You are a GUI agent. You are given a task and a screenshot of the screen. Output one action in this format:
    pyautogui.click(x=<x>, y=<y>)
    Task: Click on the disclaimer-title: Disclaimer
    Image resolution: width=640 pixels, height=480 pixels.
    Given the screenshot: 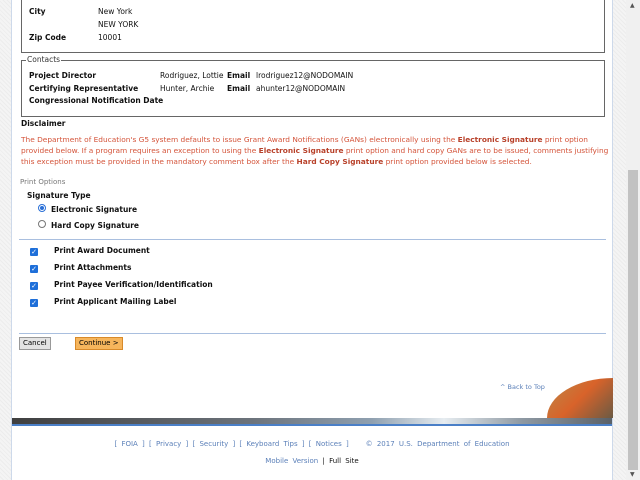 What is the action you would take?
    pyautogui.click(x=43, y=123)
    